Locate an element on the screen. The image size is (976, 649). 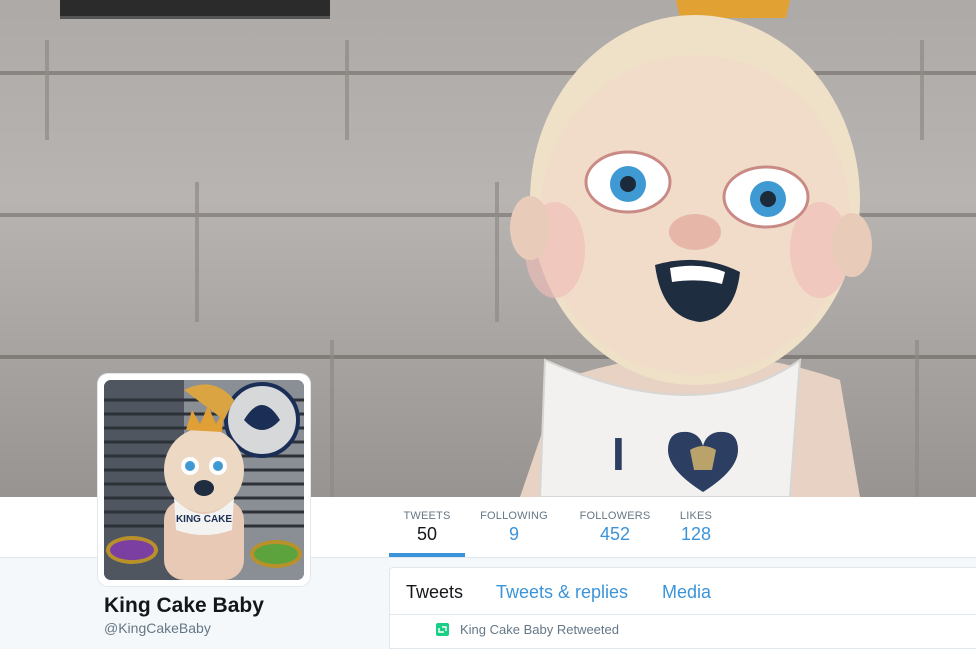
svg-text: I is located at coordinates (618, 454).